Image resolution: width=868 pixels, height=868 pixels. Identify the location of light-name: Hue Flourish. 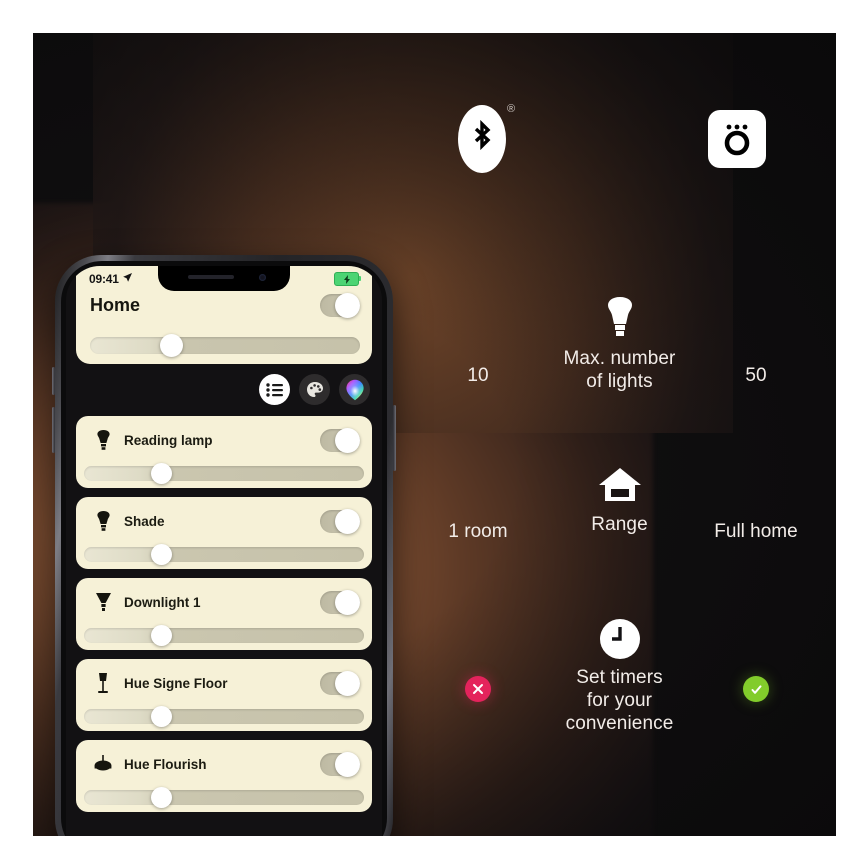
(165, 764).